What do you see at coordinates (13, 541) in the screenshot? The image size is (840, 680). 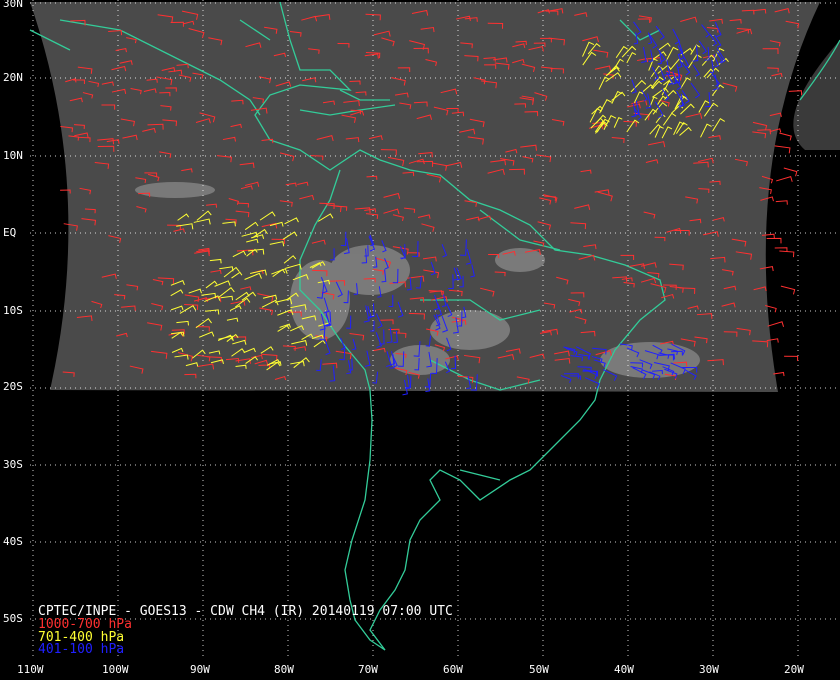 I see `lat-label-40s: 40S` at bounding box center [13, 541].